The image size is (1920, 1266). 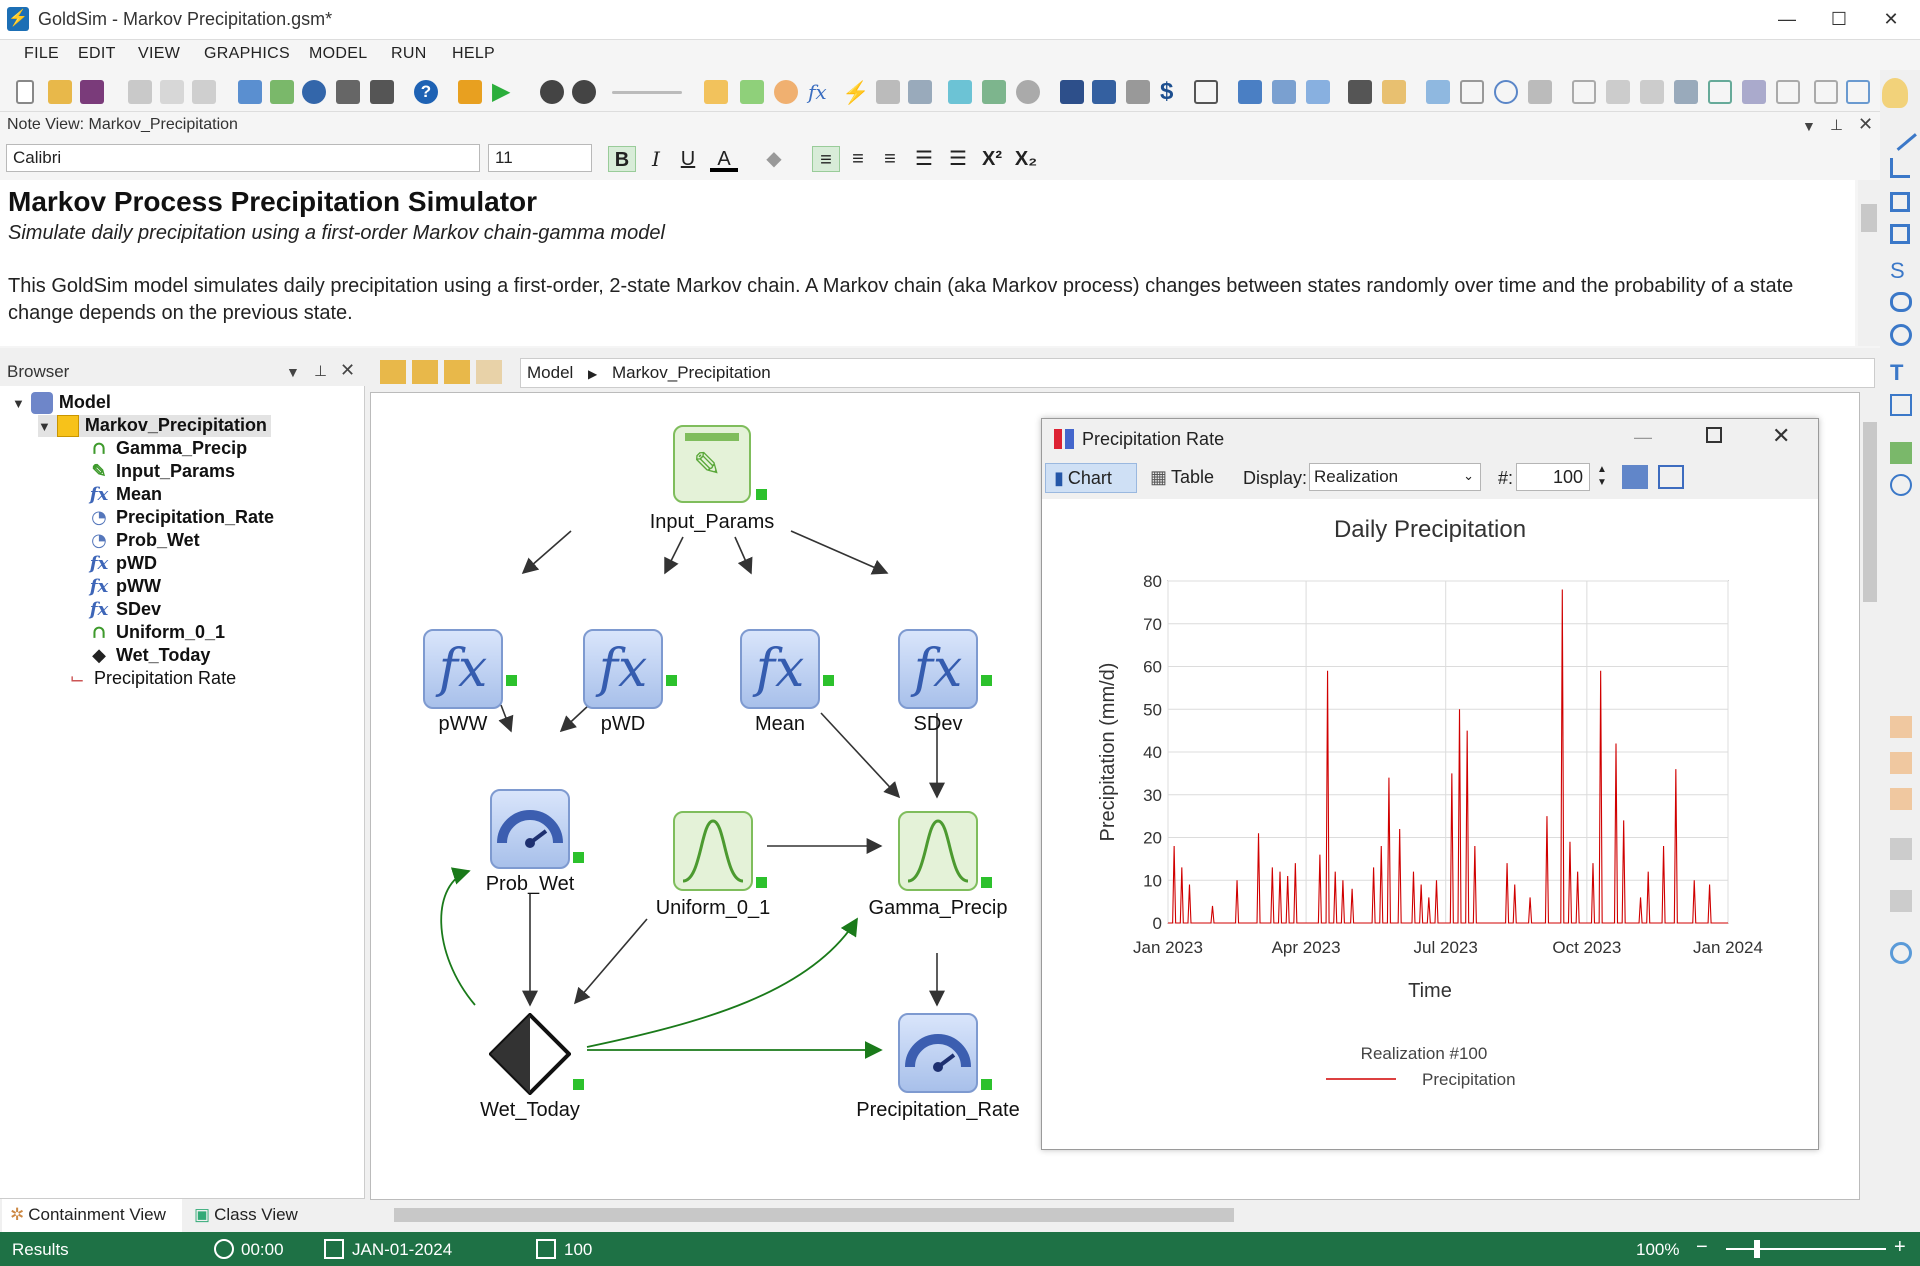 What do you see at coordinates (1026, 159) in the screenshot?
I see `subscript-icon: X₂` at bounding box center [1026, 159].